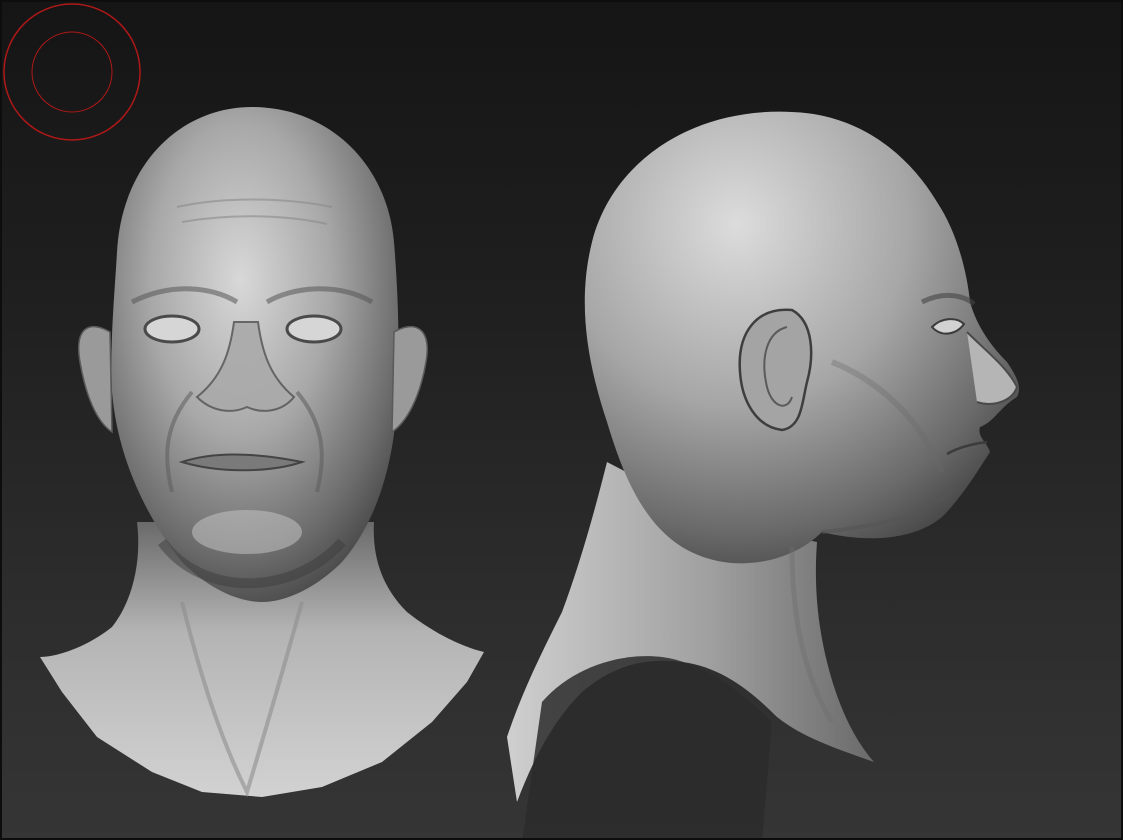 The height and width of the screenshot is (840, 1123). I want to click on front-left-ear, so click(95, 379).